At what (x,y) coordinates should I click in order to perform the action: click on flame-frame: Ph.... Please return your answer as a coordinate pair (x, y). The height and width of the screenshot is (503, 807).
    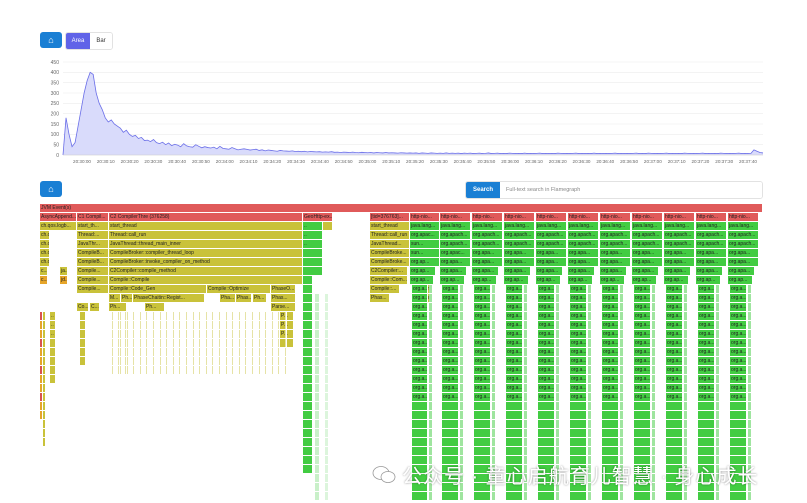
    Looking at the image, I should click on (127, 298).